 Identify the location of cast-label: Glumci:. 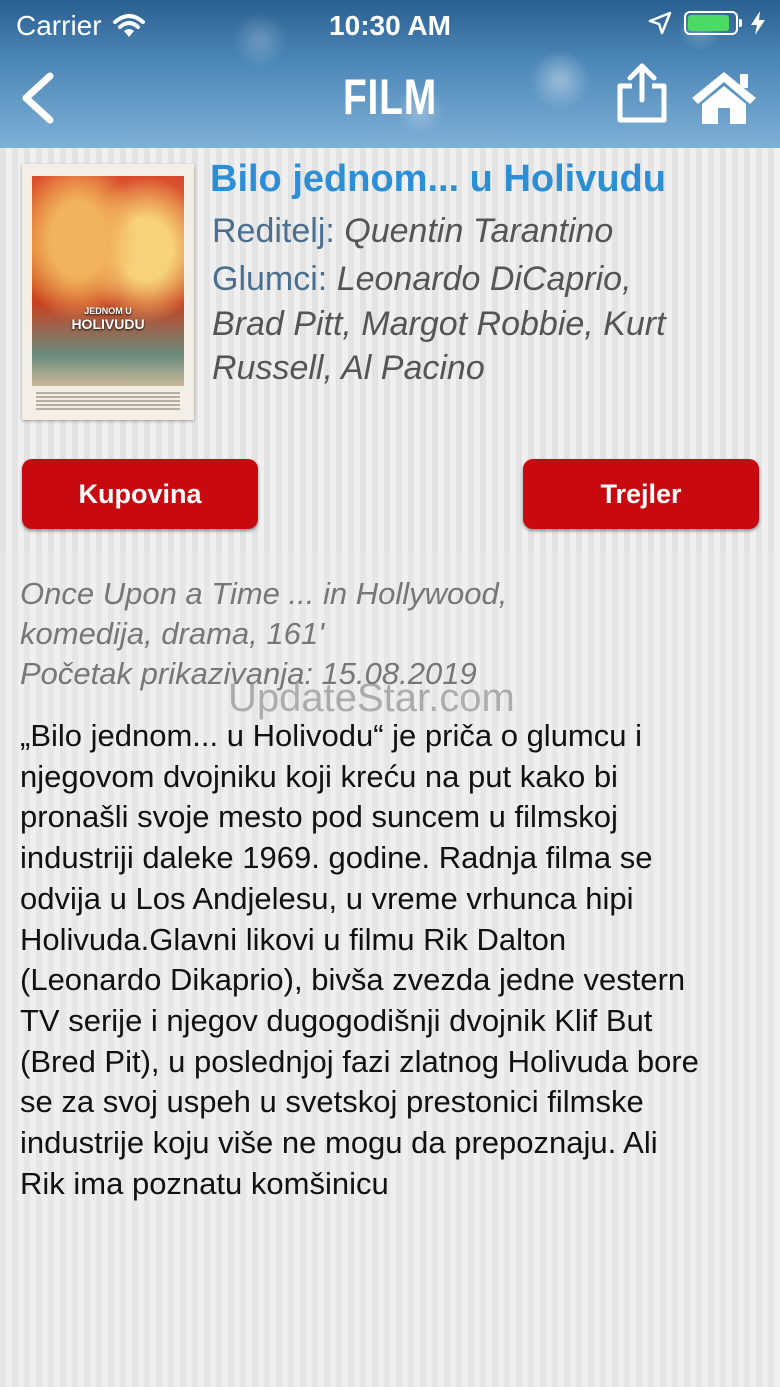
(270, 279).